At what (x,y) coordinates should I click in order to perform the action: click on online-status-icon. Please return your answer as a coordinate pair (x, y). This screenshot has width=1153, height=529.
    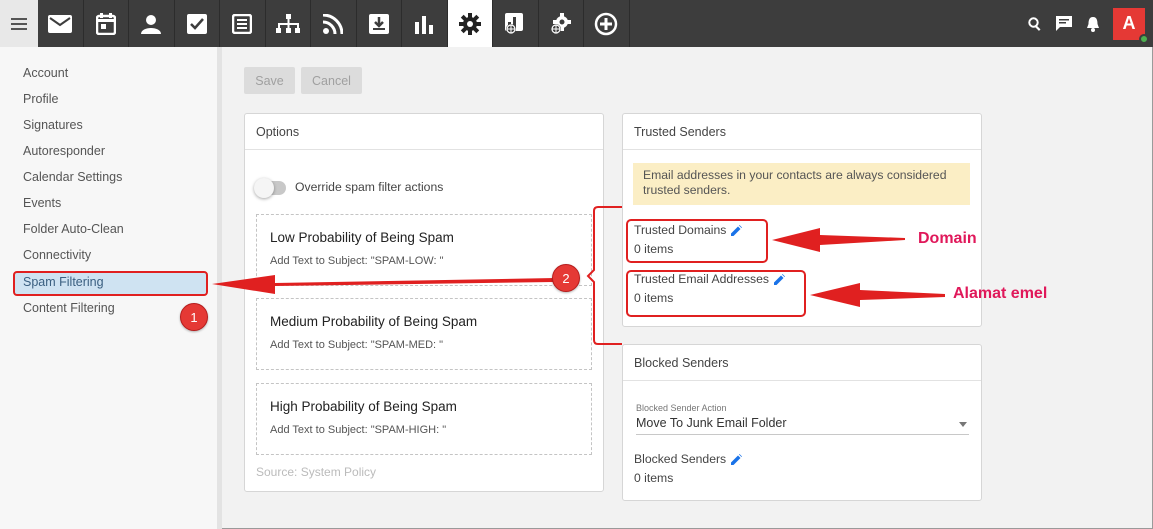
    Looking at the image, I should click on (1144, 38).